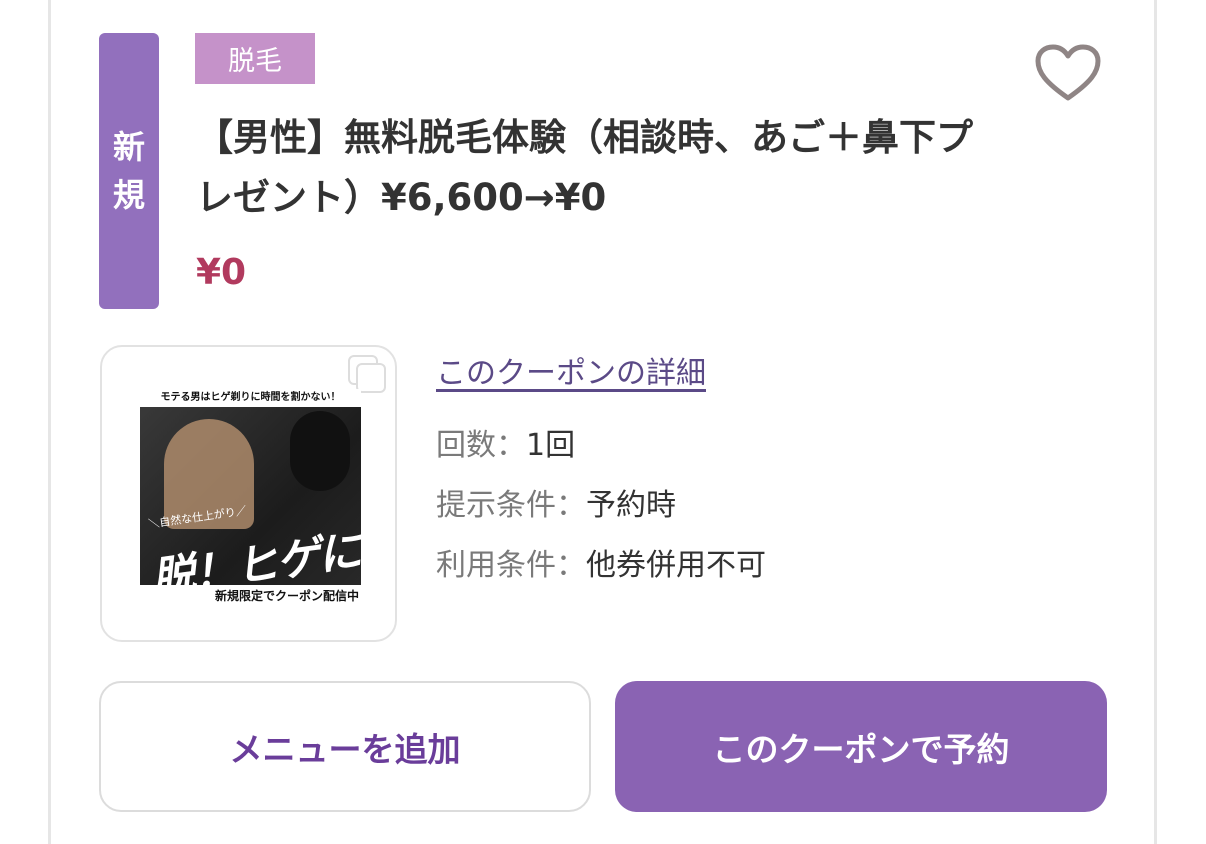  Describe the element at coordinates (631, 505) in the screenshot. I see `present-value: 予約時` at that location.